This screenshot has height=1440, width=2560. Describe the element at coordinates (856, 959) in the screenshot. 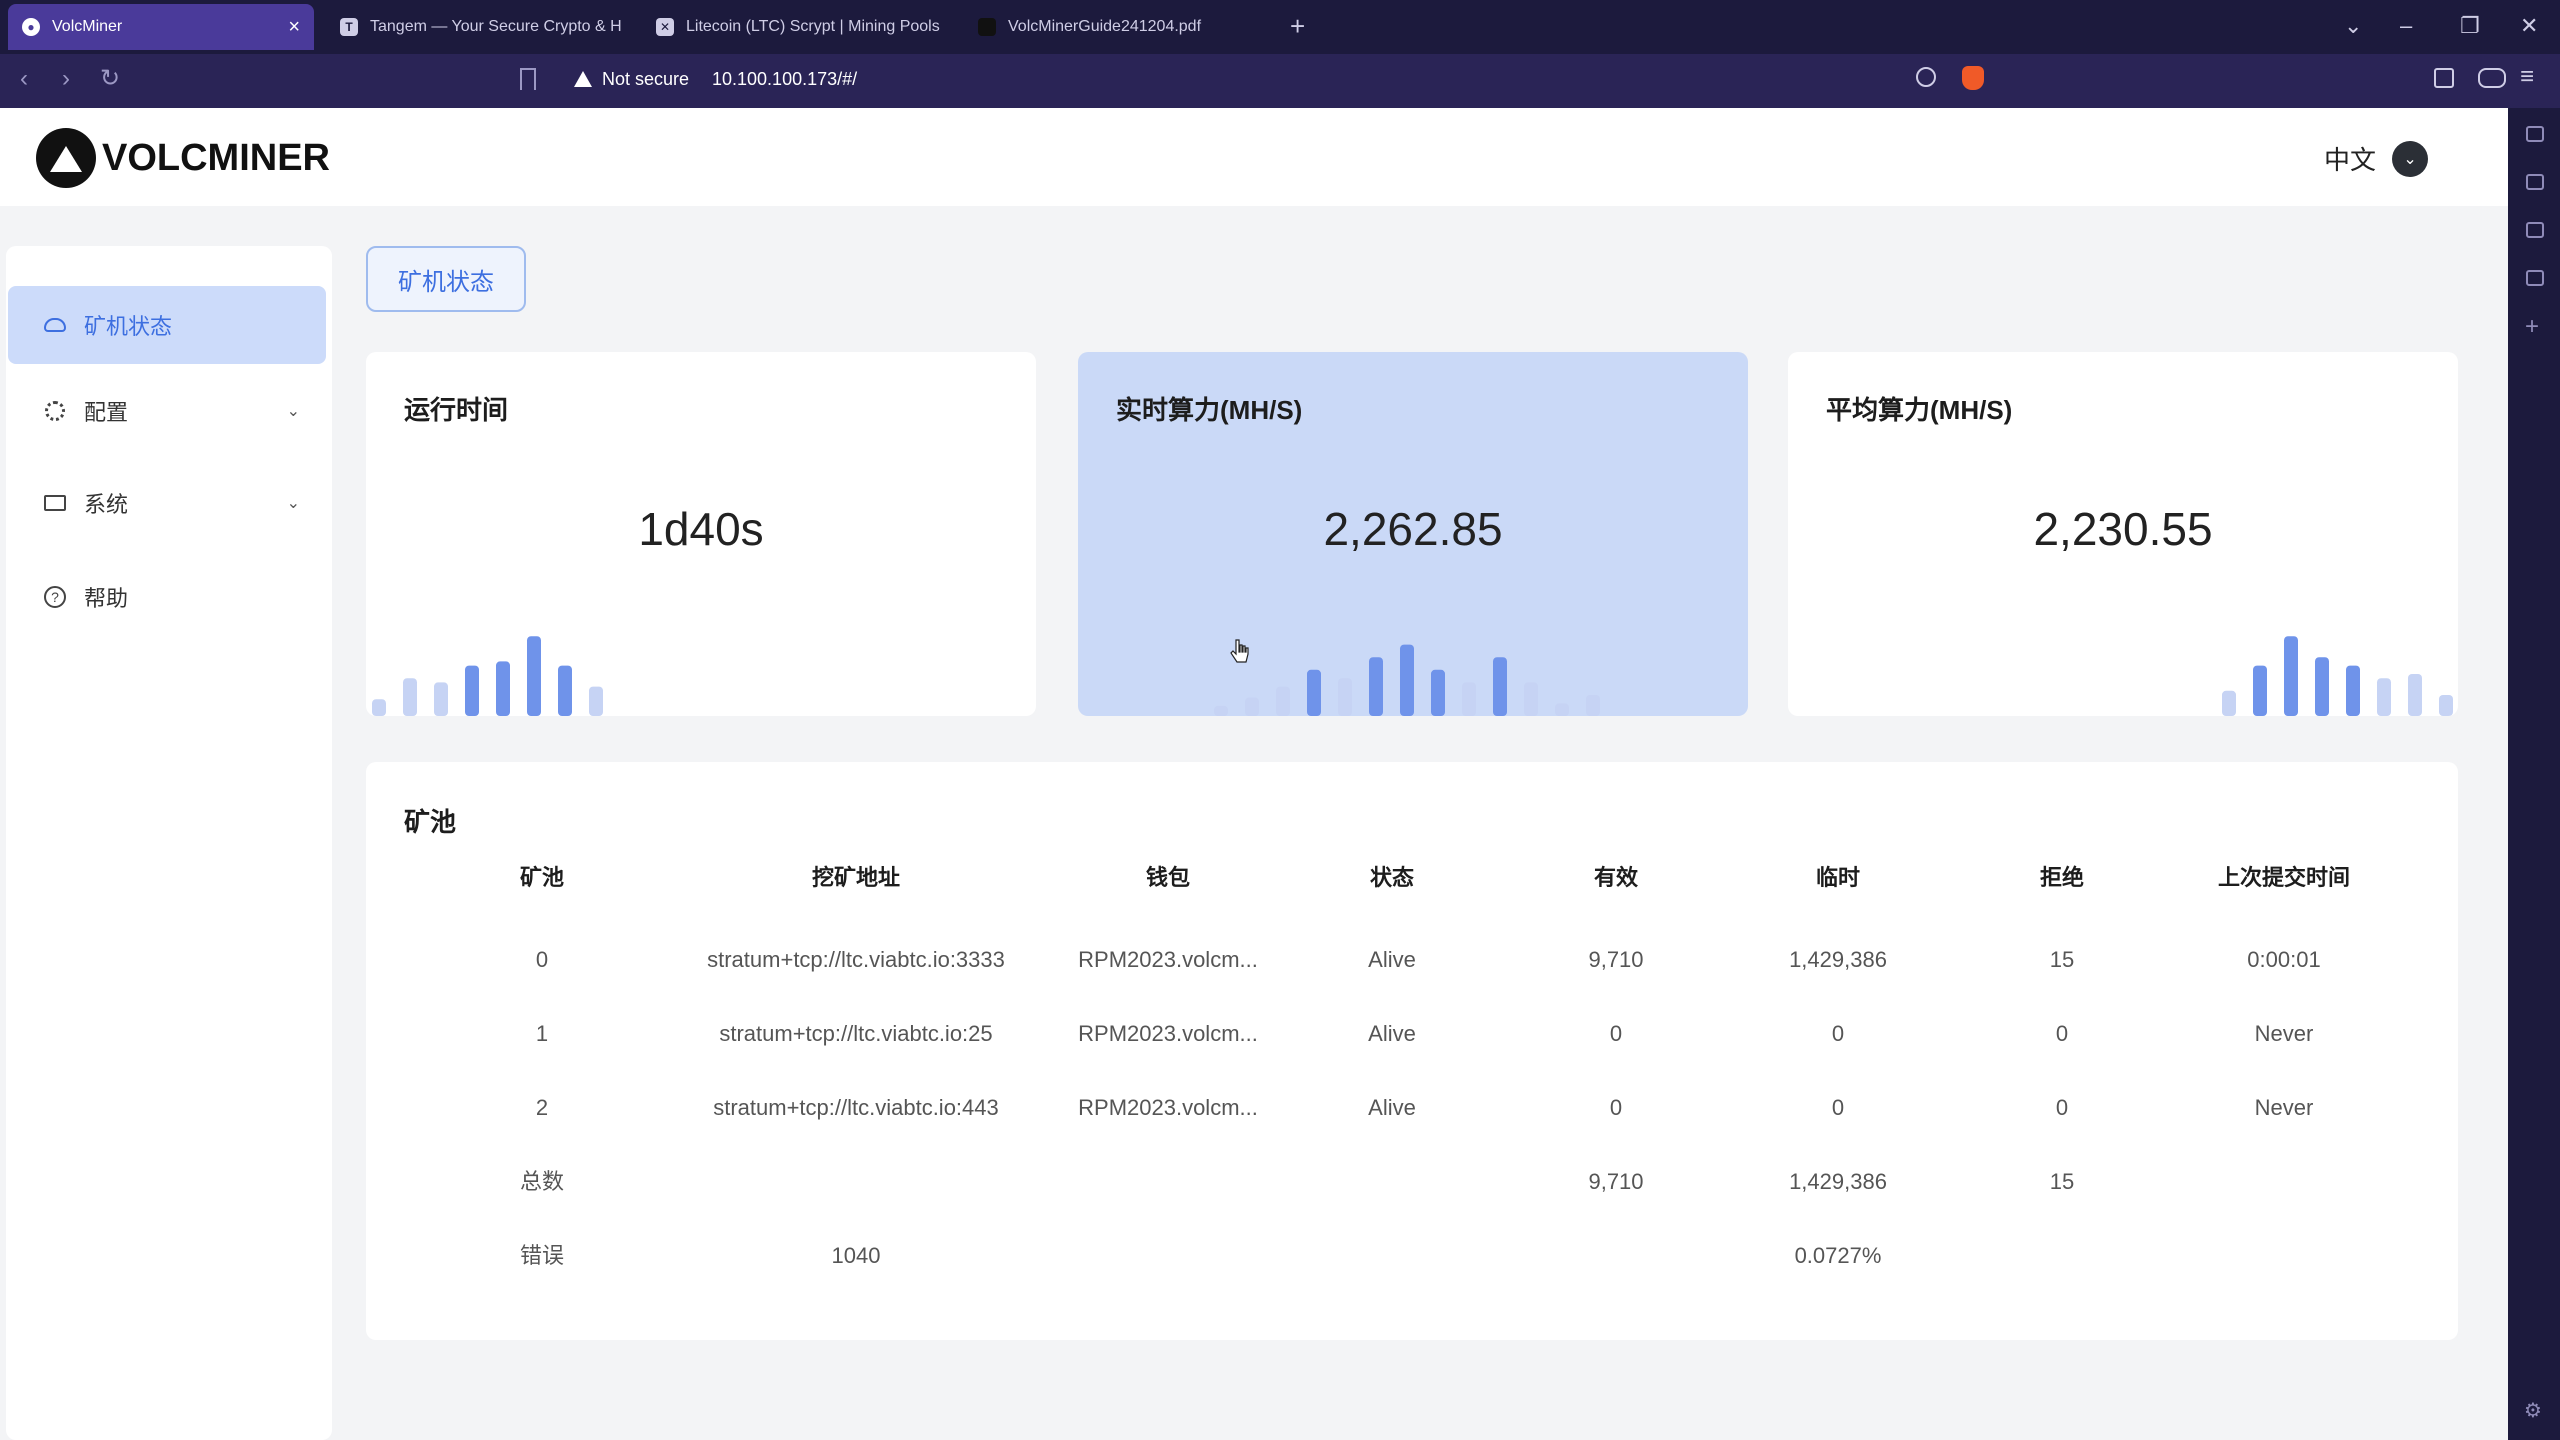

I see `table-cell: stratum+tcp://ltc.viabtc.io:3333` at that location.